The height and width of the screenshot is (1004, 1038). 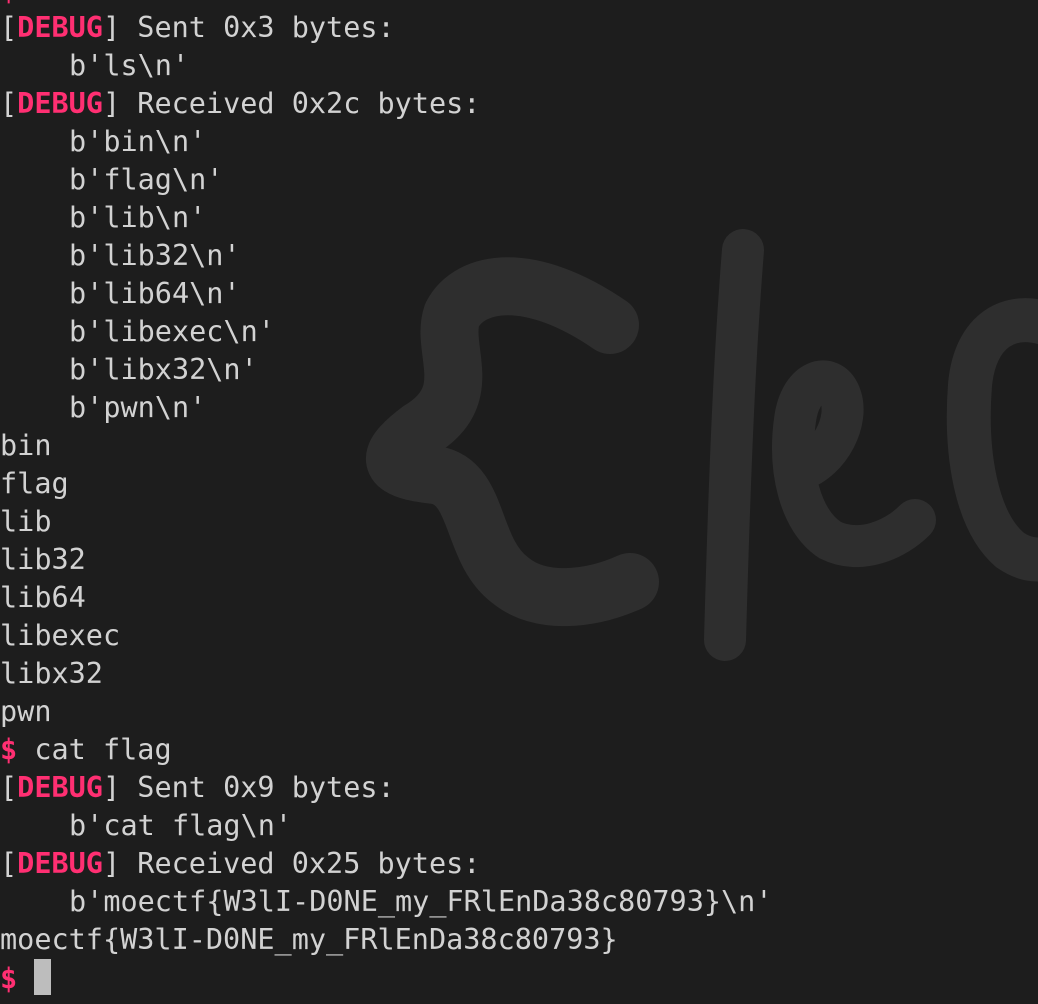 What do you see at coordinates (386, 598) in the screenshot?
I see `terminal-line-output: lib64` at bounding box center [386, 598].